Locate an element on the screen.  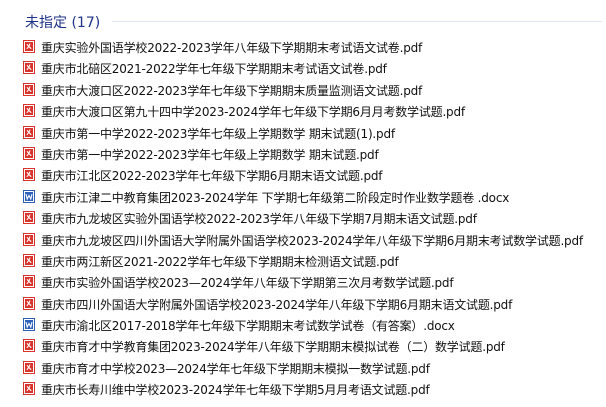
file-list-item: 重庆市育才中学校2023—2024学年七年级下学期期末模拟一数学试题.pdf is located at coordinates (303, 367).